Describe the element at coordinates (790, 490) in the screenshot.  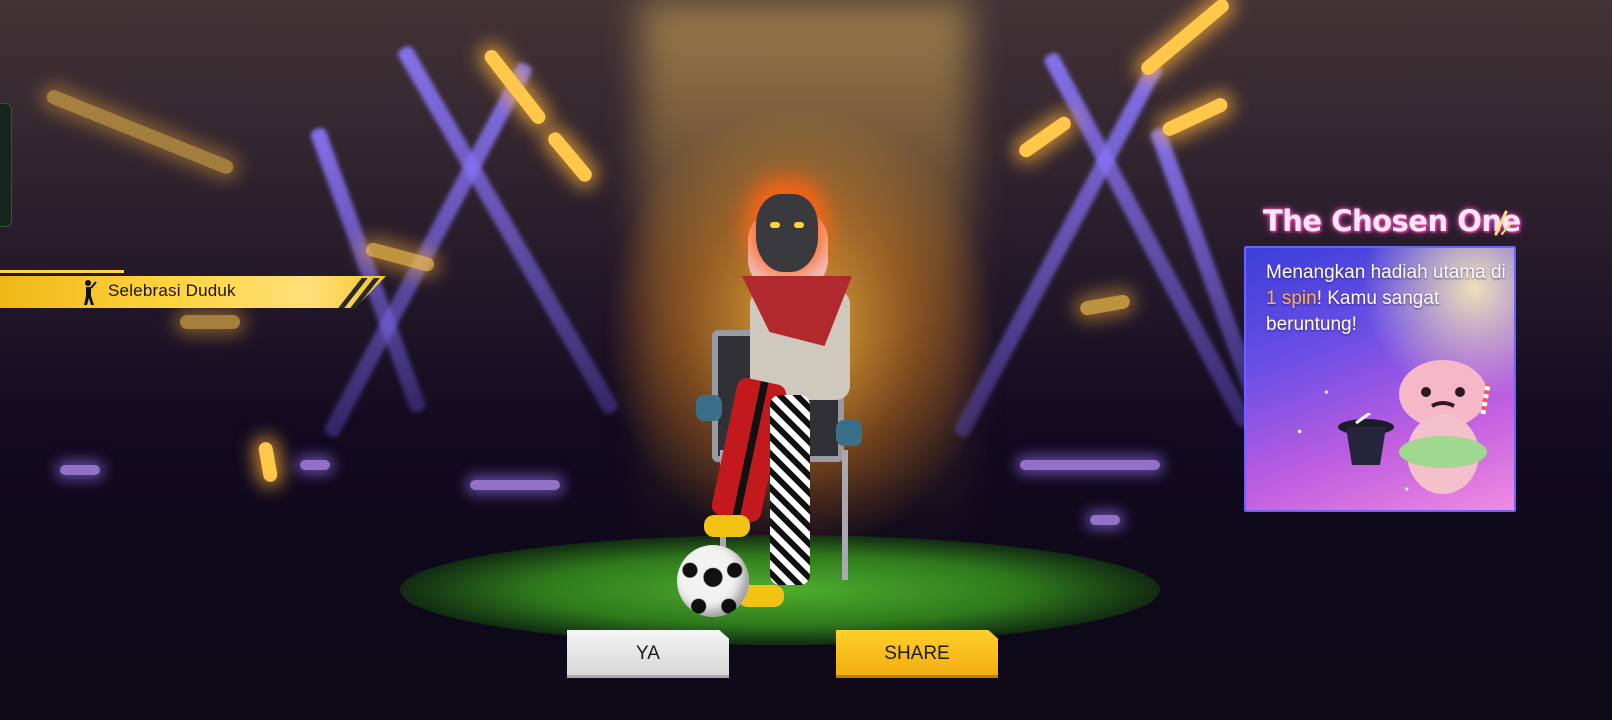
I see `character-leg-striped` at that location.